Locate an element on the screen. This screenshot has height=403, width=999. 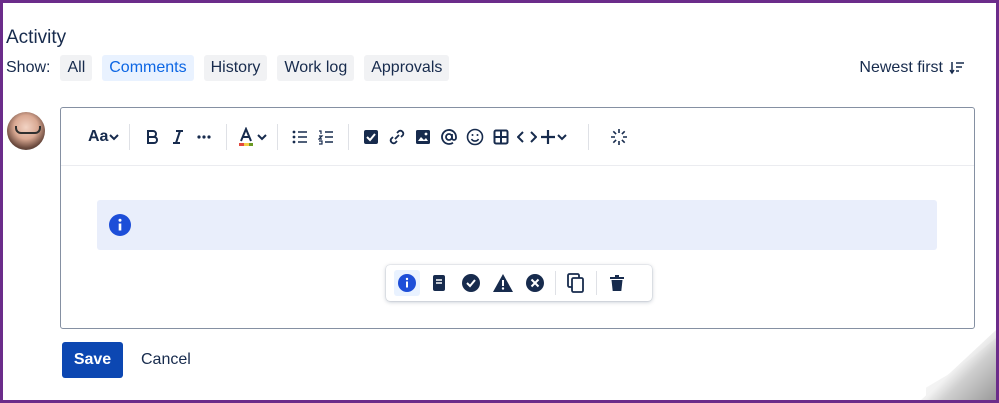
image-button is located at coordinates (423, 137).